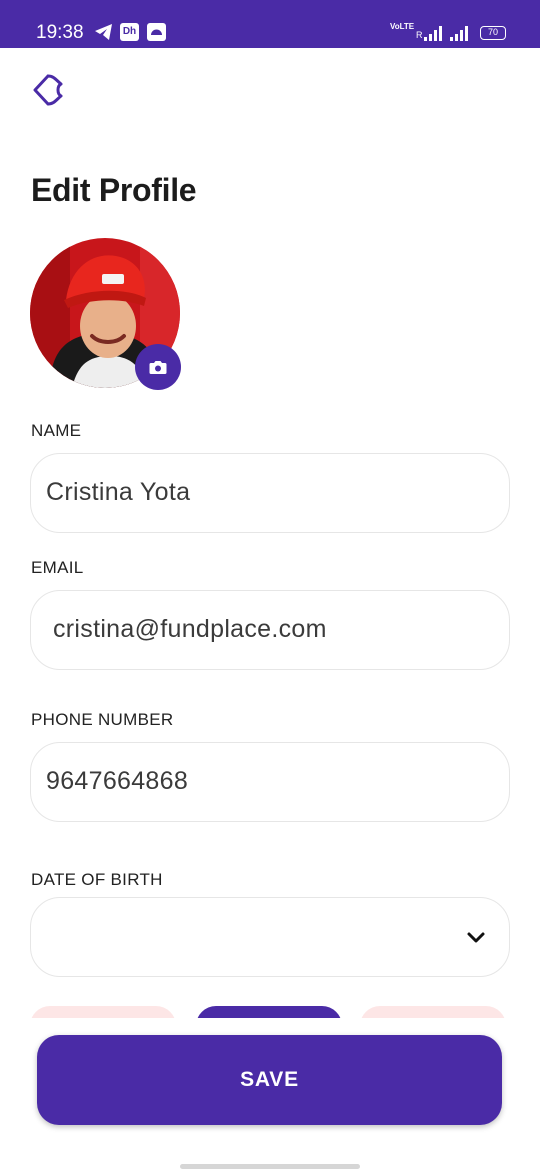 The width and height of the screenshot is (540, 1170). What do you see at coordinates (156, 32) in the screenshot?
I see `android-icon` at bounding box center [156, 32].